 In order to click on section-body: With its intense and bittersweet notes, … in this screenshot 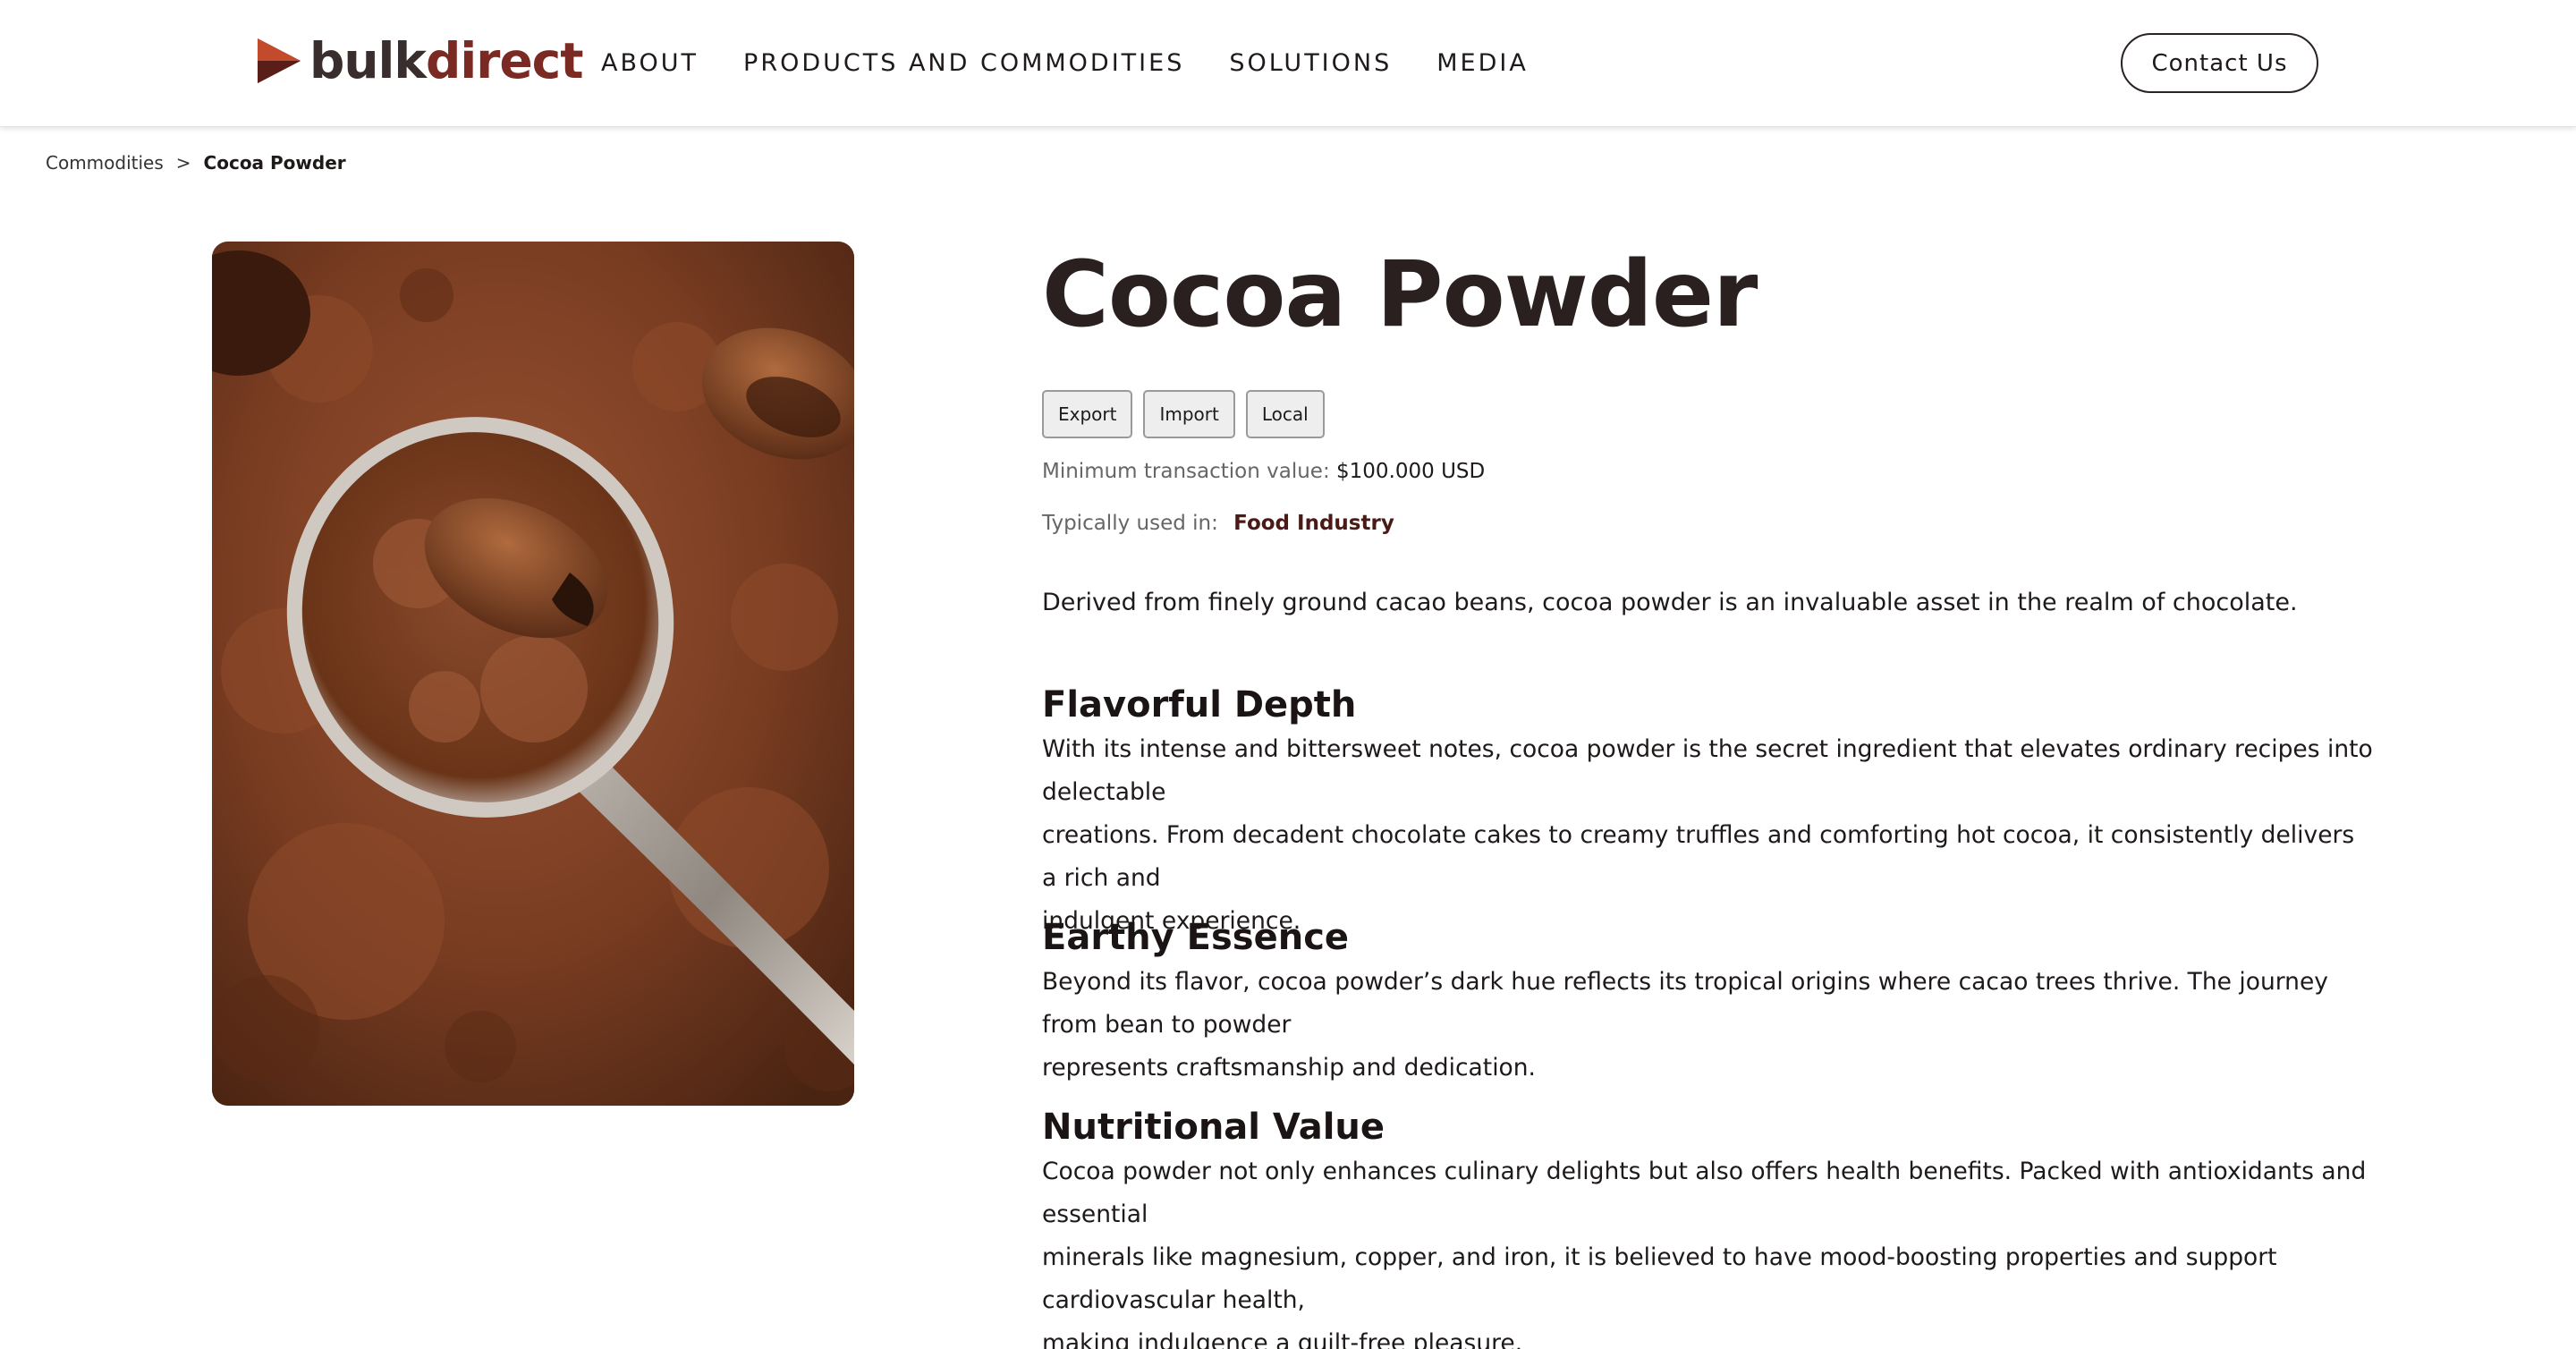, I will do `click(1708, 835)`.